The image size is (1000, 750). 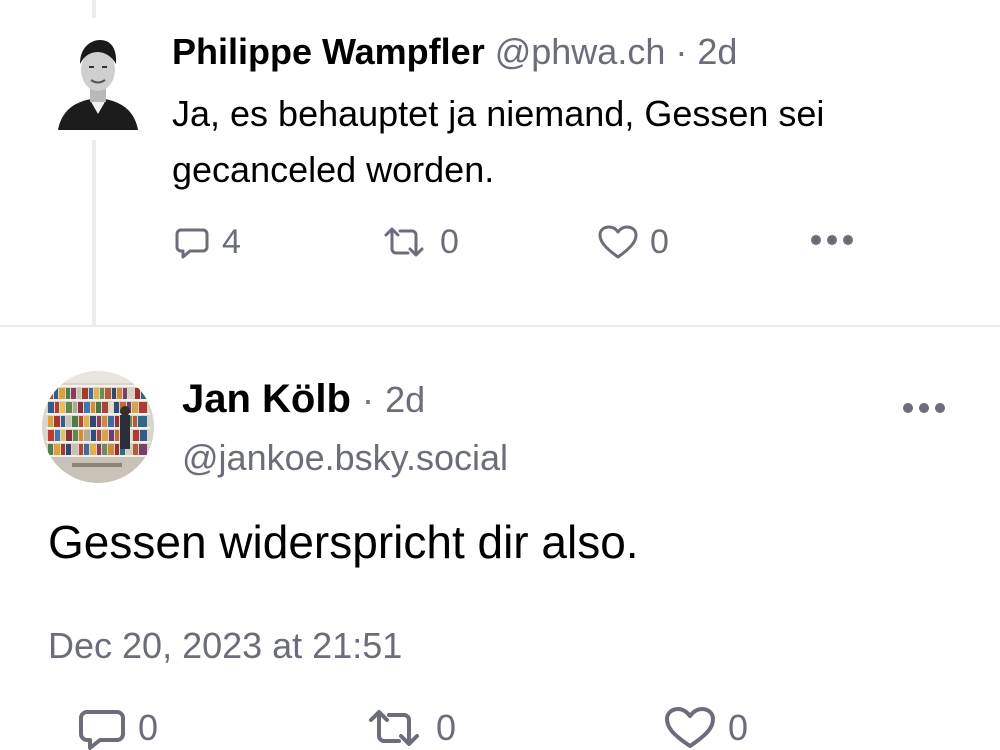 I want to click on author-name: Philippe Wampfler, so click(x=328, y=51).